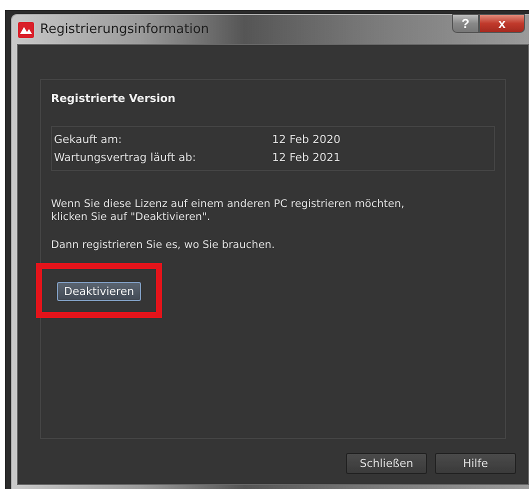 The height and width of the screenshot is (489, 529). What do you see at coordinates (99, 291) in the screenshot?
I see `deactivate-button: Deaktivieren` at bounding box center [99, 291].